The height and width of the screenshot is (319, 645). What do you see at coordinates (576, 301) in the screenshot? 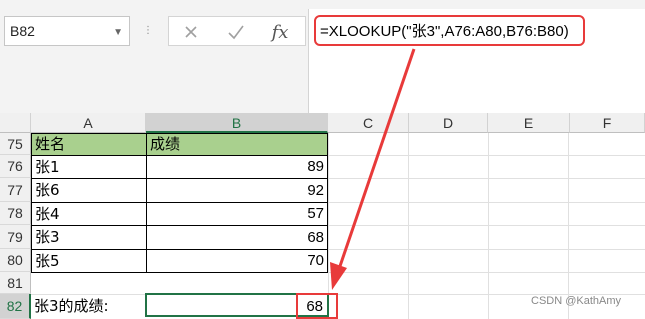
I see `watermark: CSDN @KathAmy` at bounding box center [576, 301].